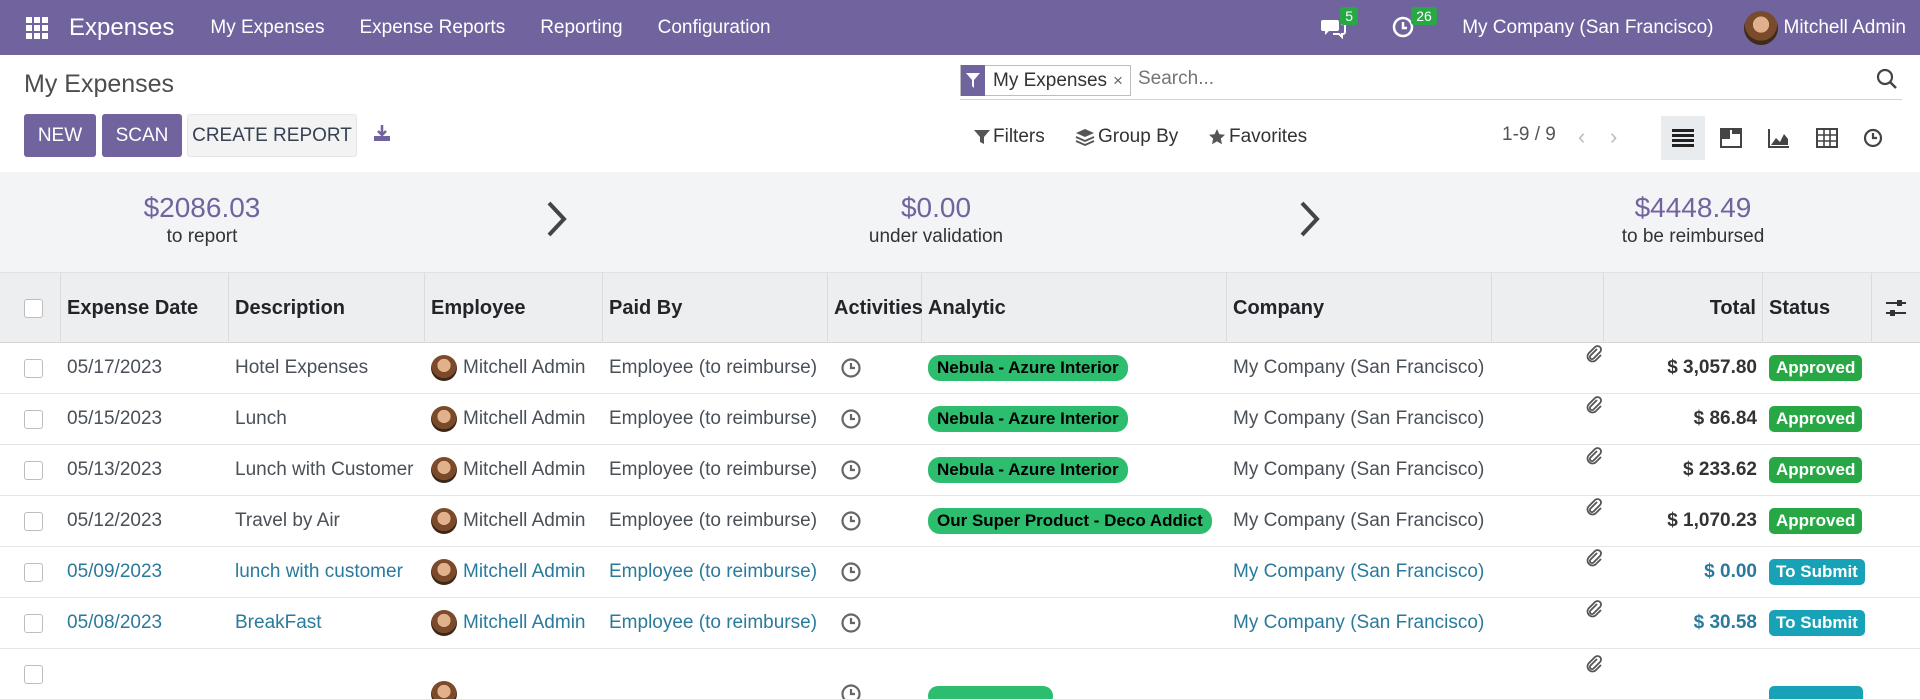 The image size is (1920, 700). I want to click on filters-button: Filters, so click(1009, 137).